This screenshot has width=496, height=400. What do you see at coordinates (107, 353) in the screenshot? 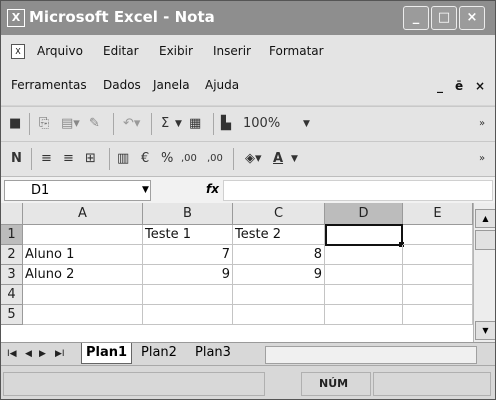
I see `sheet-tab-plan1: Plan1` at bounding box center [107, 353].